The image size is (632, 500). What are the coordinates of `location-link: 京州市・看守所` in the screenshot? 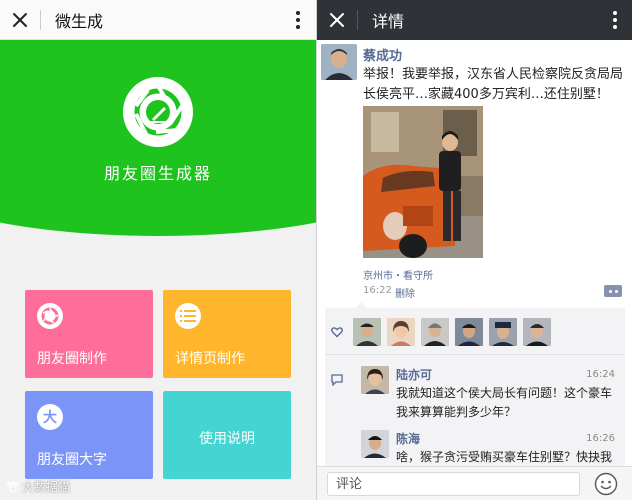 It's located at (398, 274).